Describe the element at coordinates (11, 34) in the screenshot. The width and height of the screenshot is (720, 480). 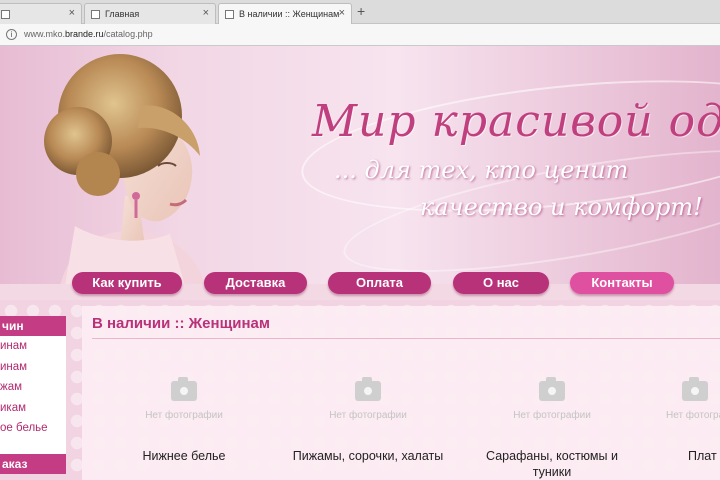
I see `info-icon: i` at that location.